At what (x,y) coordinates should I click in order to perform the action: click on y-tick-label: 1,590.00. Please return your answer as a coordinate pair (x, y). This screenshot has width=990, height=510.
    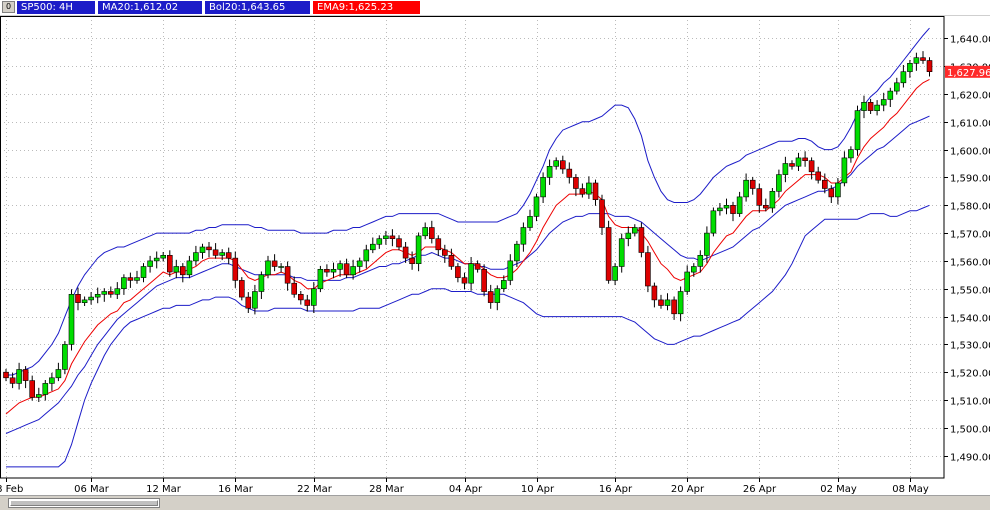
    Looking at the image, I should click on (970, 179).